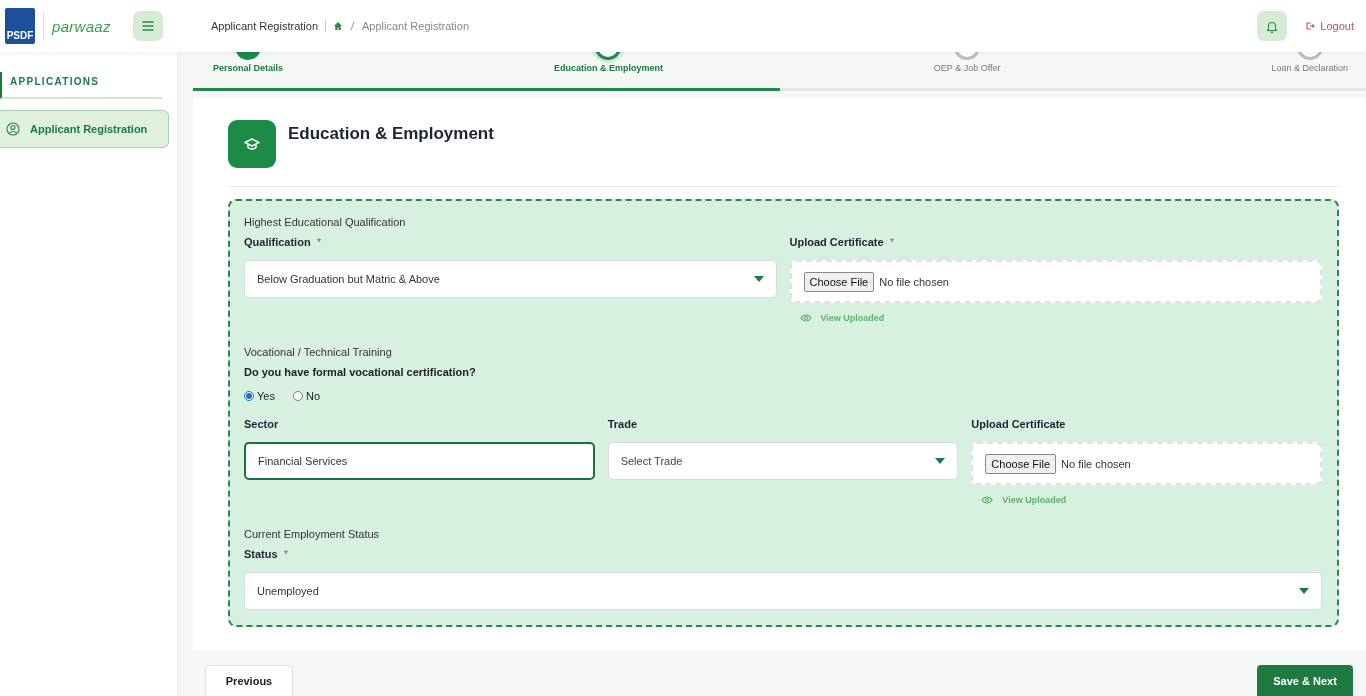 The width and height of the screenshot is (1366, 696). What do you see at coordinates (84, 129) in the screenshot?
I see `sidebar-item: Applicant Registration` at bounding box center [84, 129].